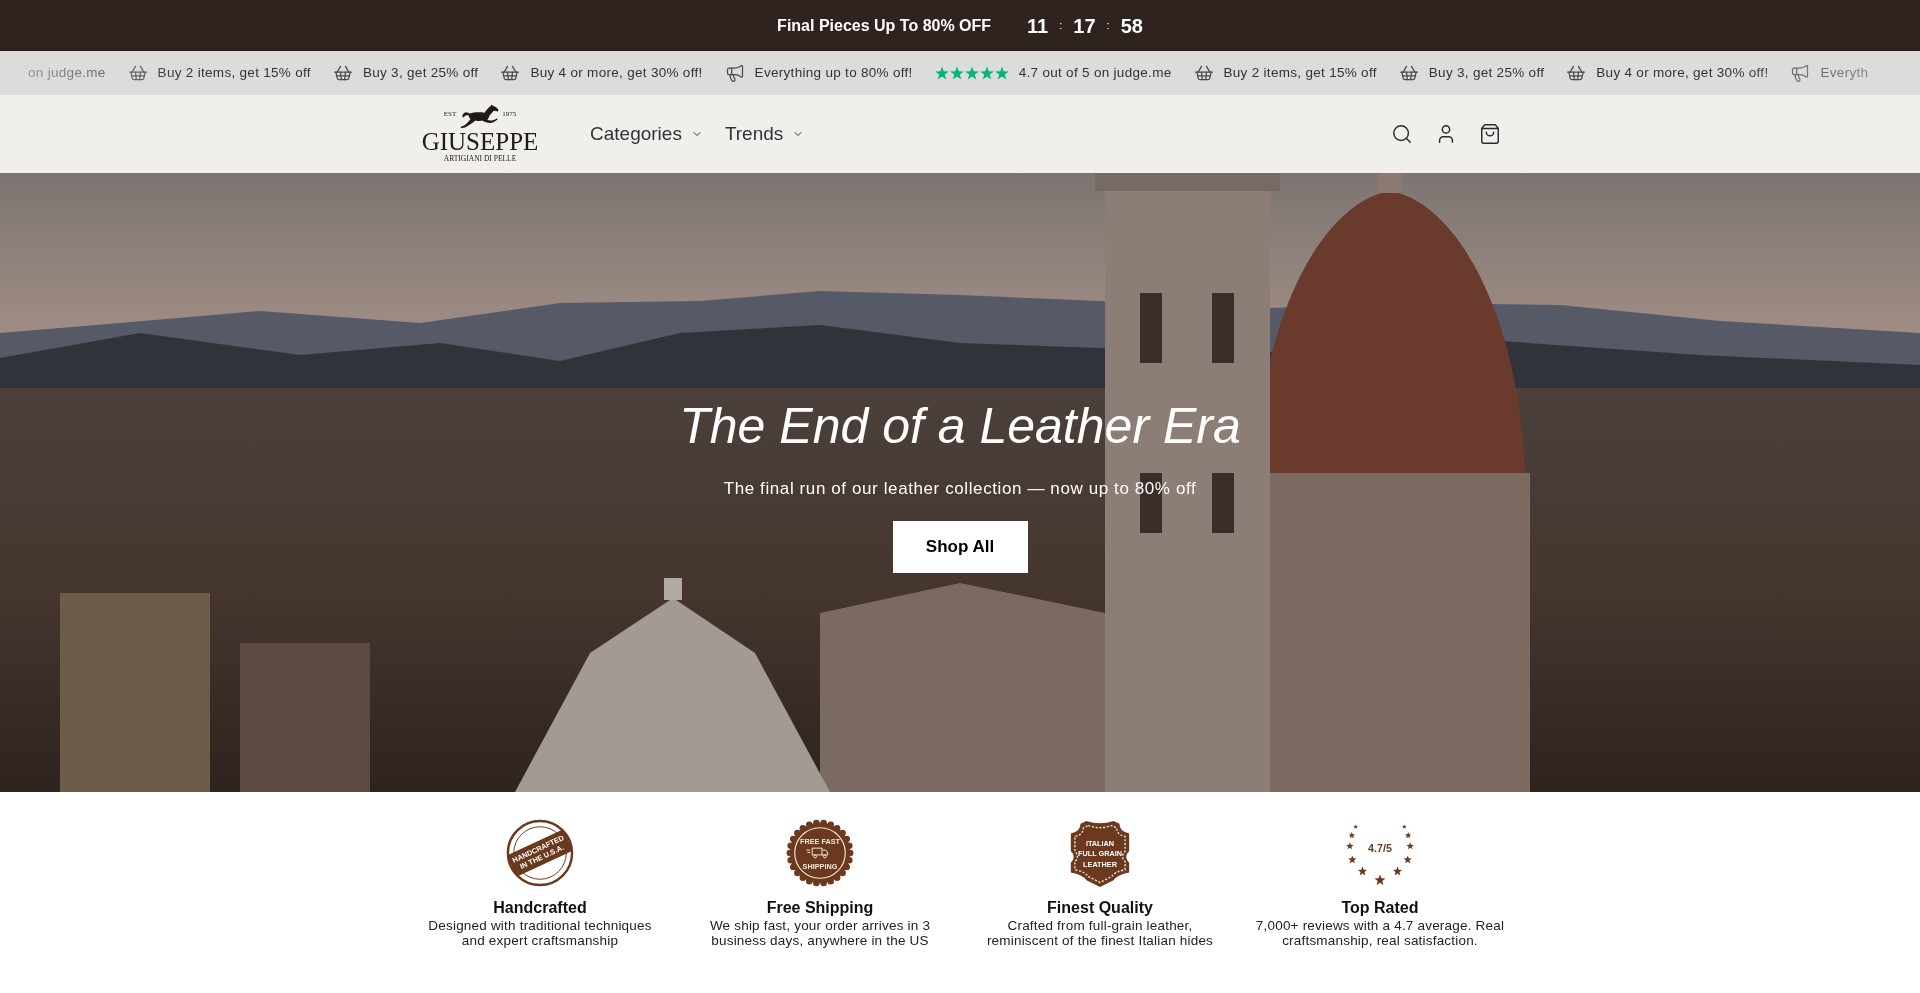  I want to click on feature-title: Top Rated, so click(1380, 908).